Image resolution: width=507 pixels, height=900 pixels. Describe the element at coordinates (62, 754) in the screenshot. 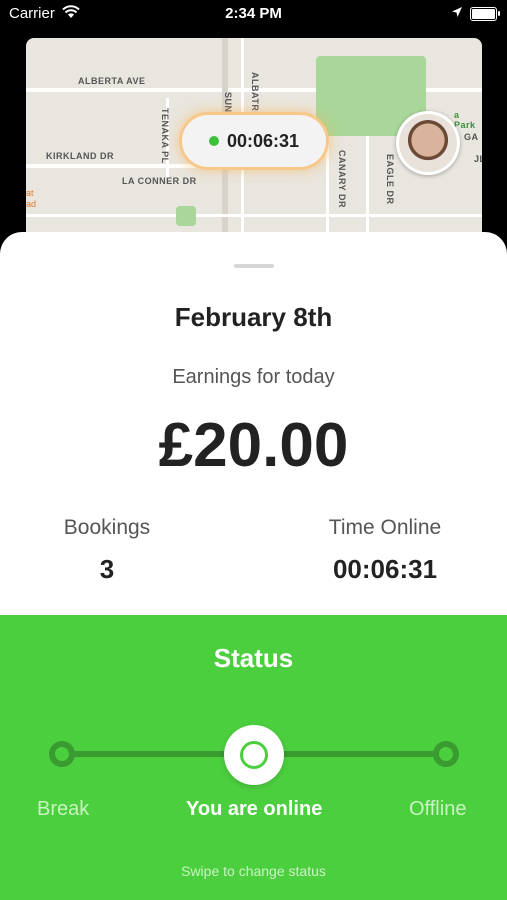

I see `break-node` at that location.